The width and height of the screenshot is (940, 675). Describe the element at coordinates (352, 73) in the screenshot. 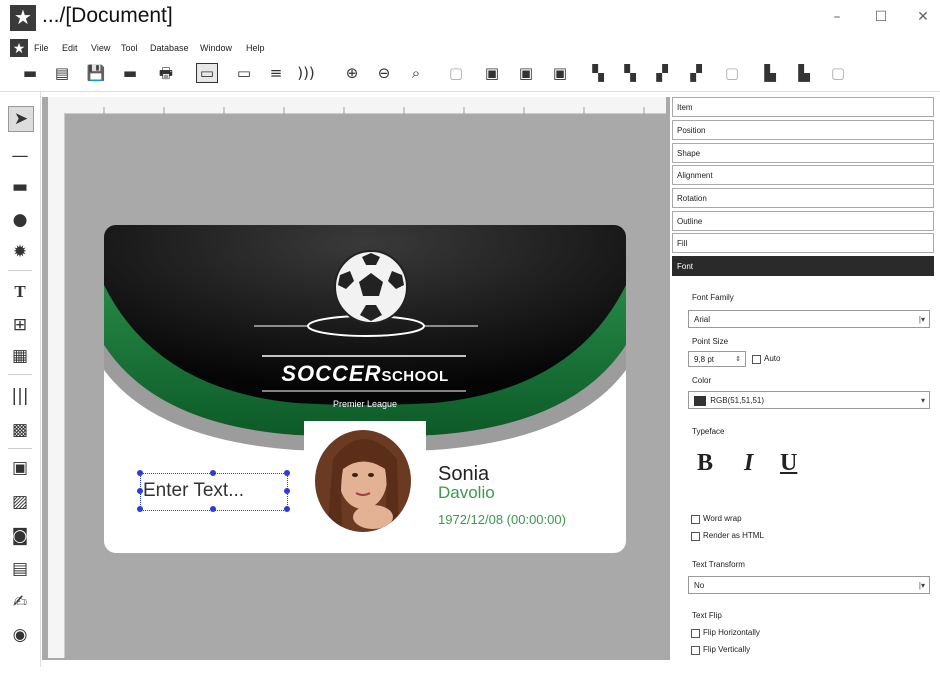

I see `zoom-in-icon: ⊕` at that location.